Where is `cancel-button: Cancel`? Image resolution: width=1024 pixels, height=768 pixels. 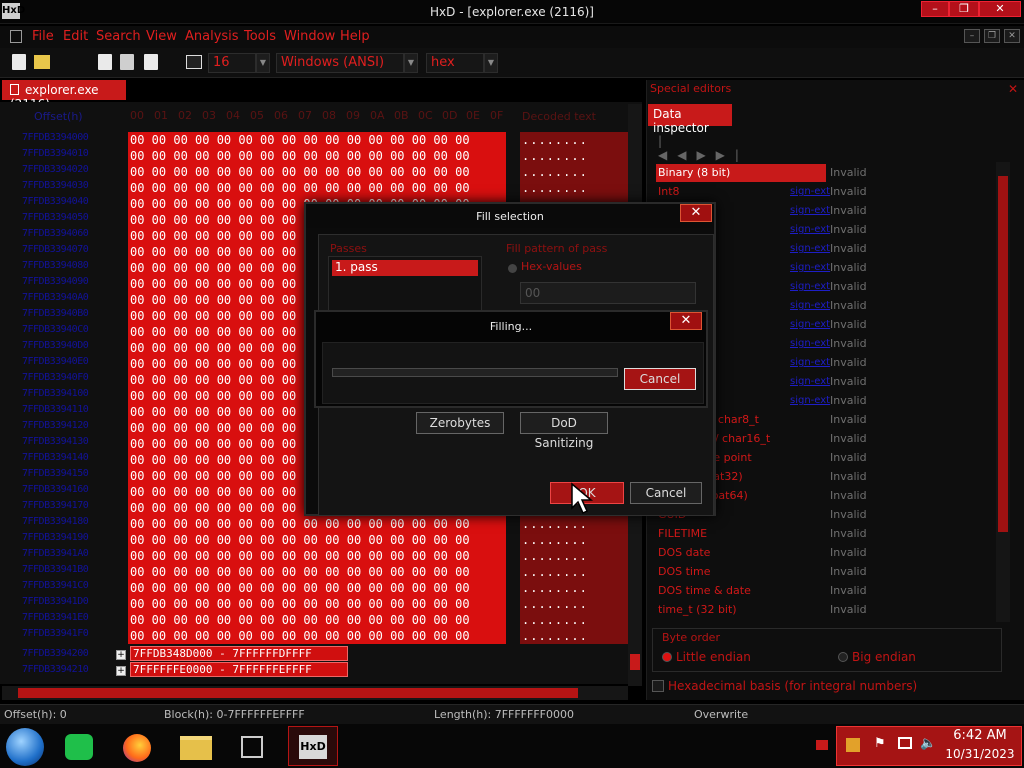 cancel-button: Cancel is located at coordinates (666, 493).